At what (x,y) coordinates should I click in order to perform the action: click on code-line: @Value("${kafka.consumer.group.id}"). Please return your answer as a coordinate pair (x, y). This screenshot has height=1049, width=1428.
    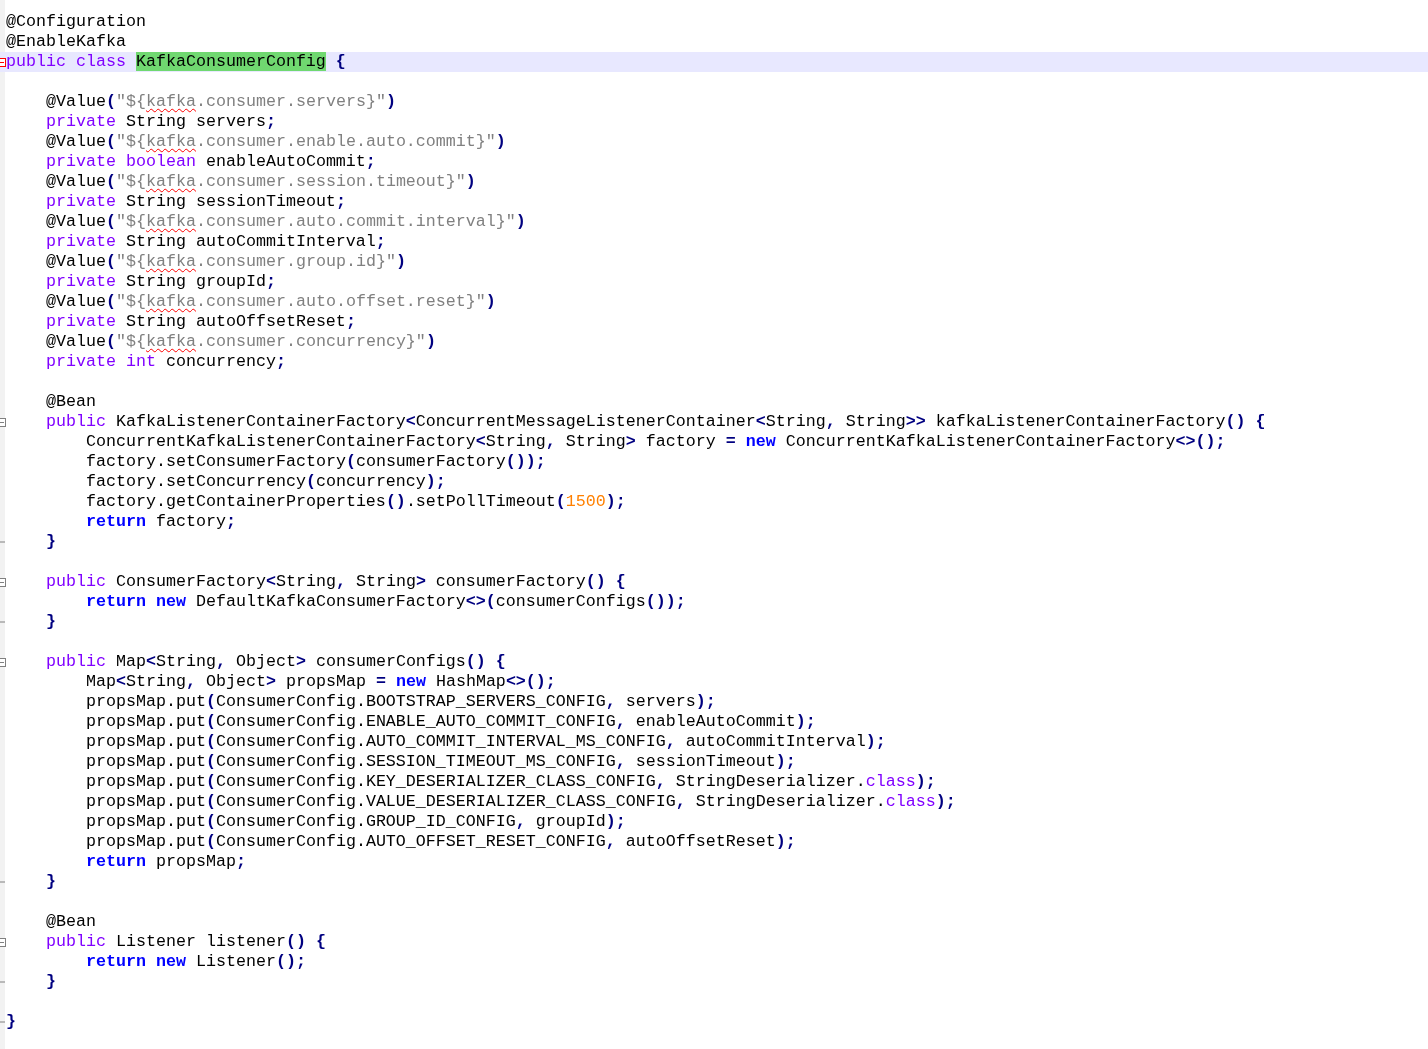
    Looking at the image, I should click on (226, 261).